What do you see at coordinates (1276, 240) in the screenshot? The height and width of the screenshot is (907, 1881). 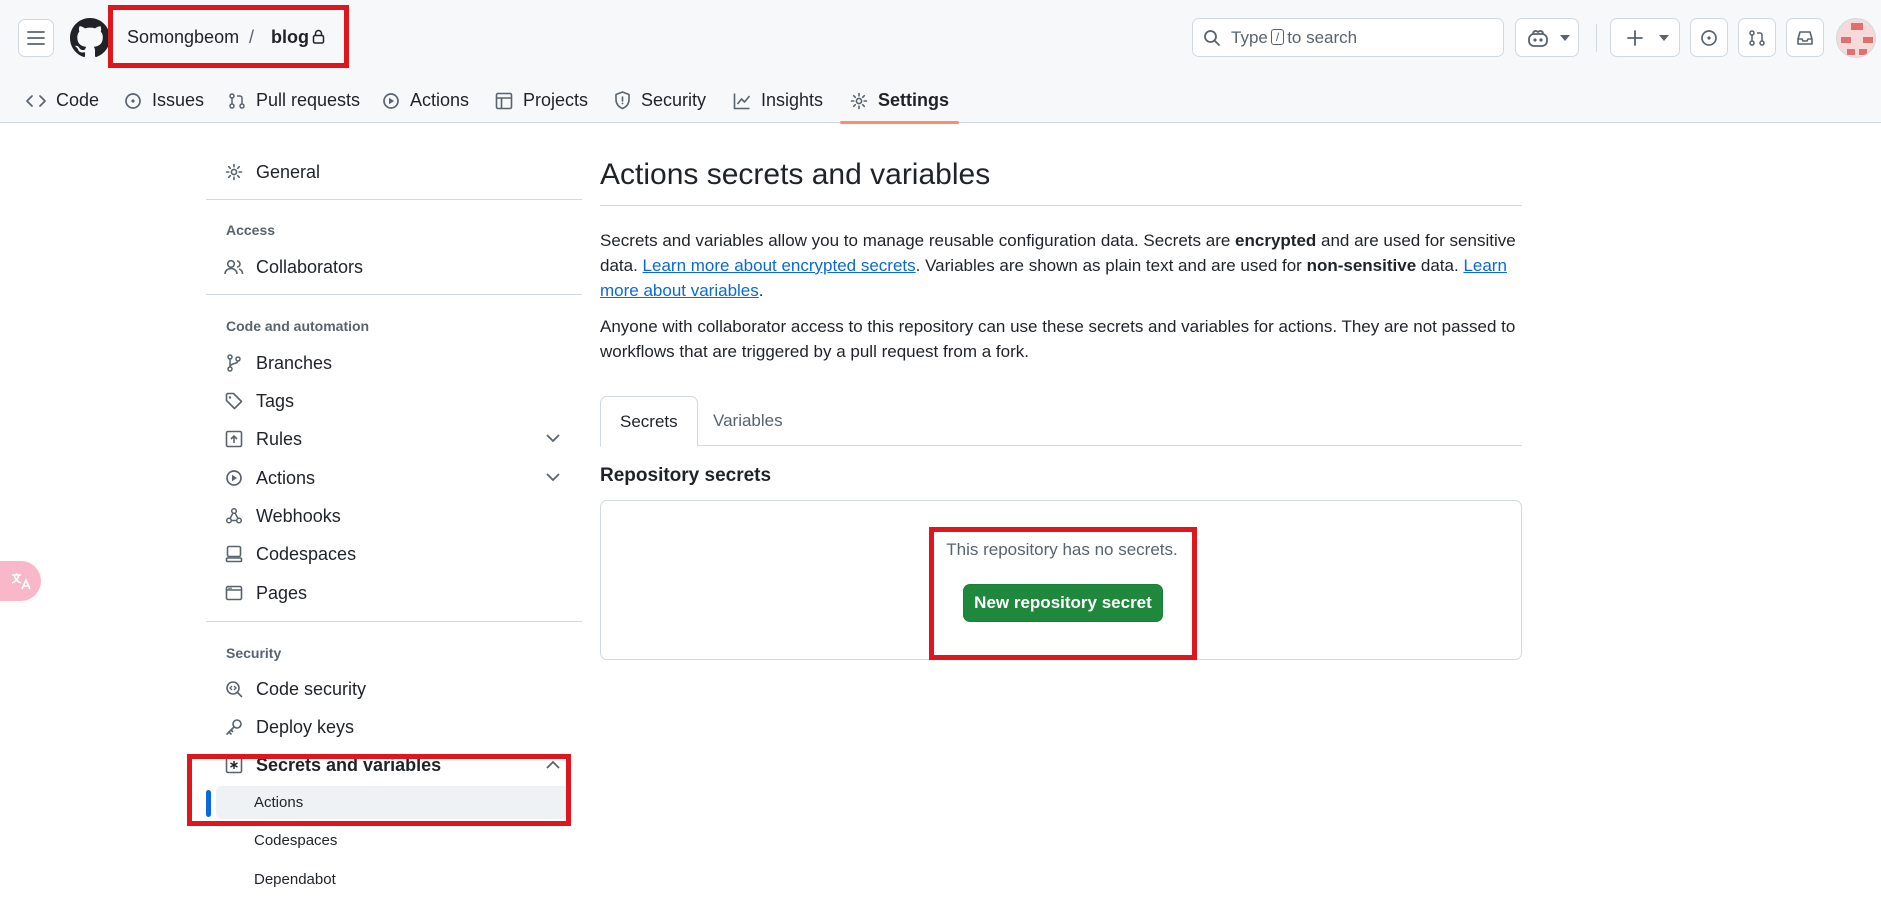 I see `description-emphasis: encrypted` at bounding box center [1276, 240].